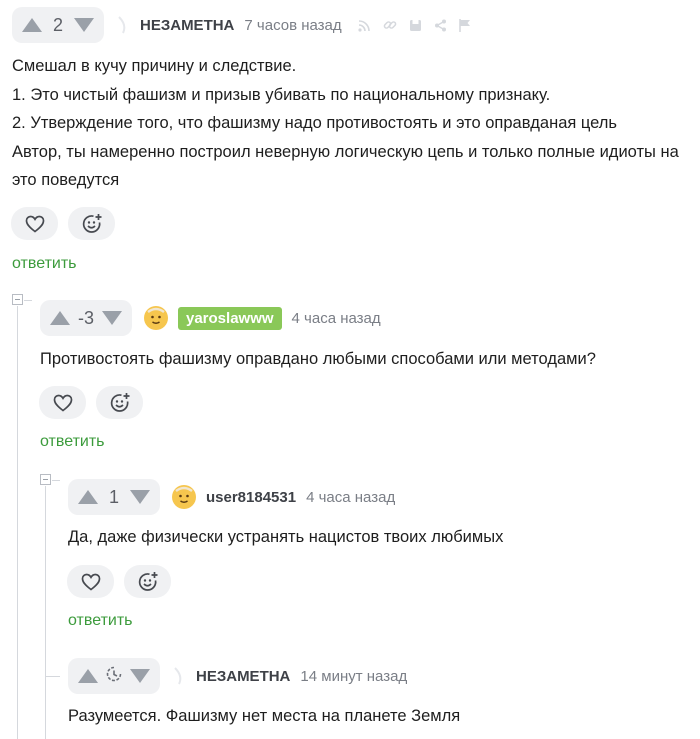 The width and height of the screenshot is (700, 739). I want to click on flag-icon, so click(464, 25).